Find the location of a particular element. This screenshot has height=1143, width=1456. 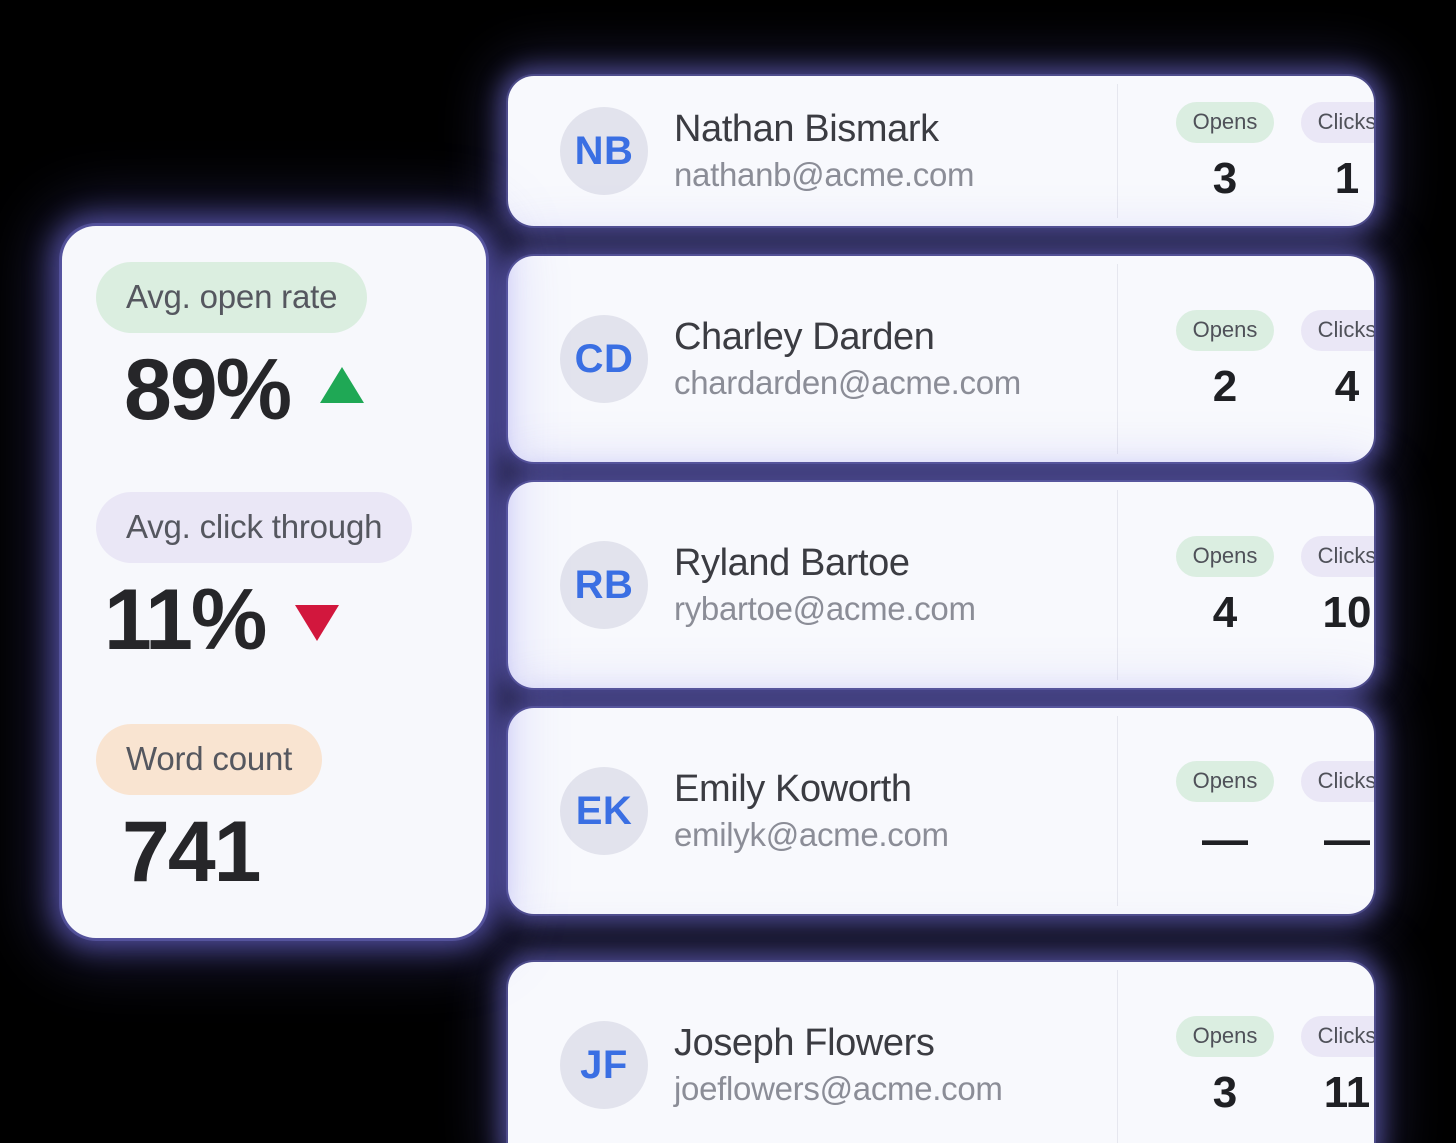

contact-name-block: Emily Koworth emilyk@acme.com is located at coordinates (811, 811).